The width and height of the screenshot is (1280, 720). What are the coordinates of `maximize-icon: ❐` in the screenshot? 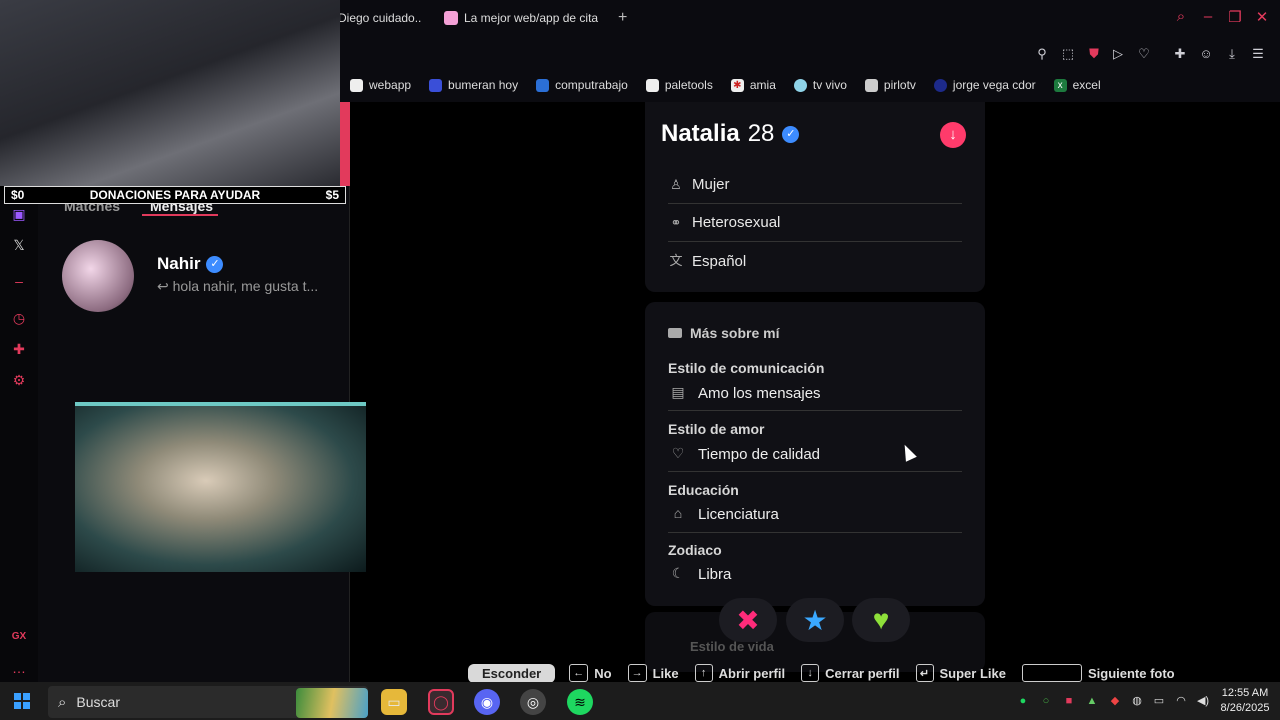 It's located at (1235, 17).